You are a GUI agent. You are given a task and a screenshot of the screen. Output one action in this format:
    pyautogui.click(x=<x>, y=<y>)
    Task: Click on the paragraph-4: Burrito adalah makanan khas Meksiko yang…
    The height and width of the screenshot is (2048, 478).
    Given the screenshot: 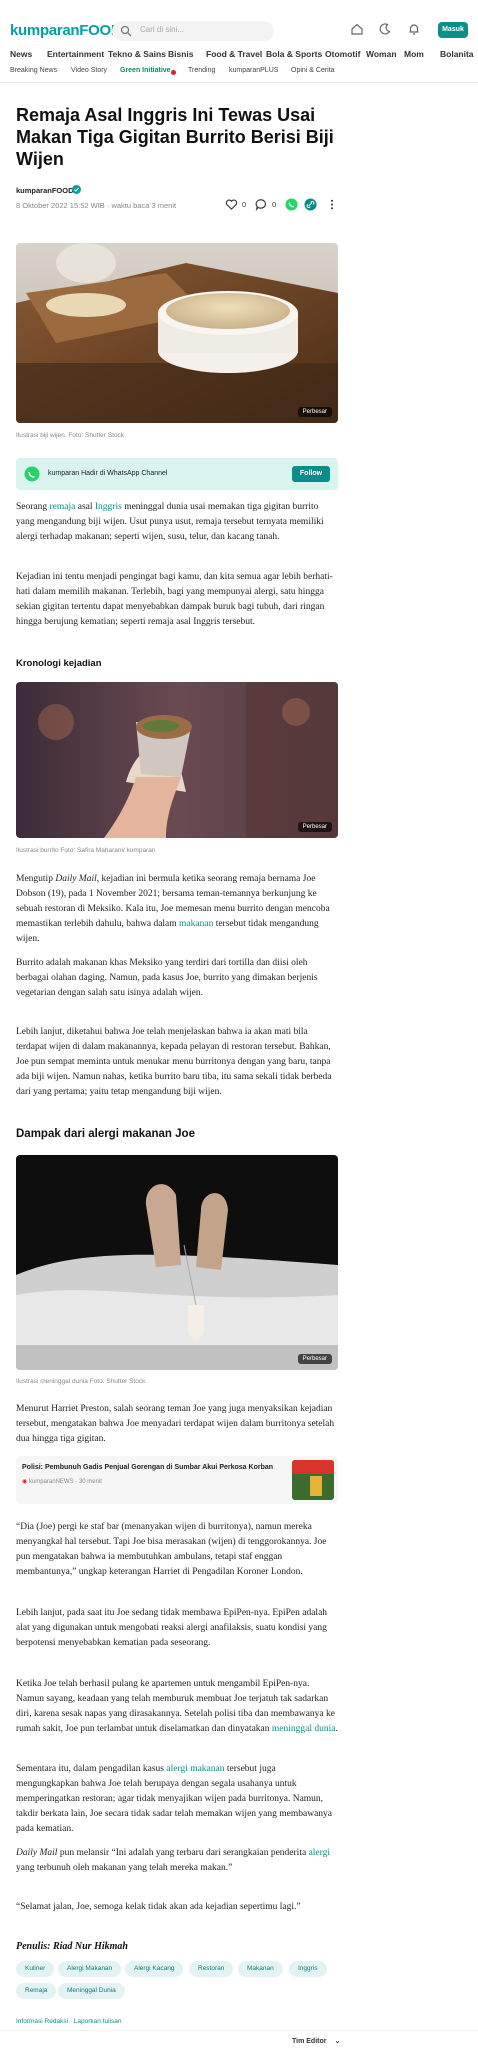 What is the action you would take?
    pyautogui.click(x=167, y=978)
    